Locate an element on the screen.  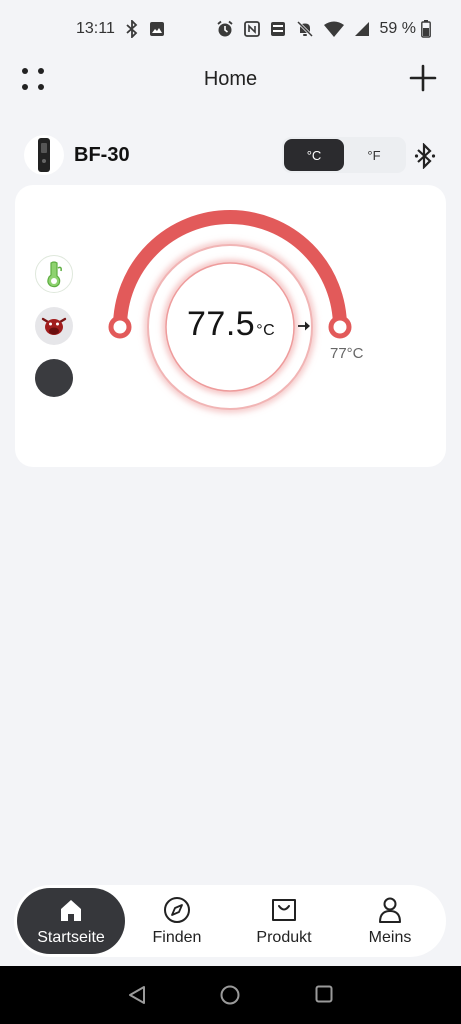
volte-icon is located at coordinates (278, 29).